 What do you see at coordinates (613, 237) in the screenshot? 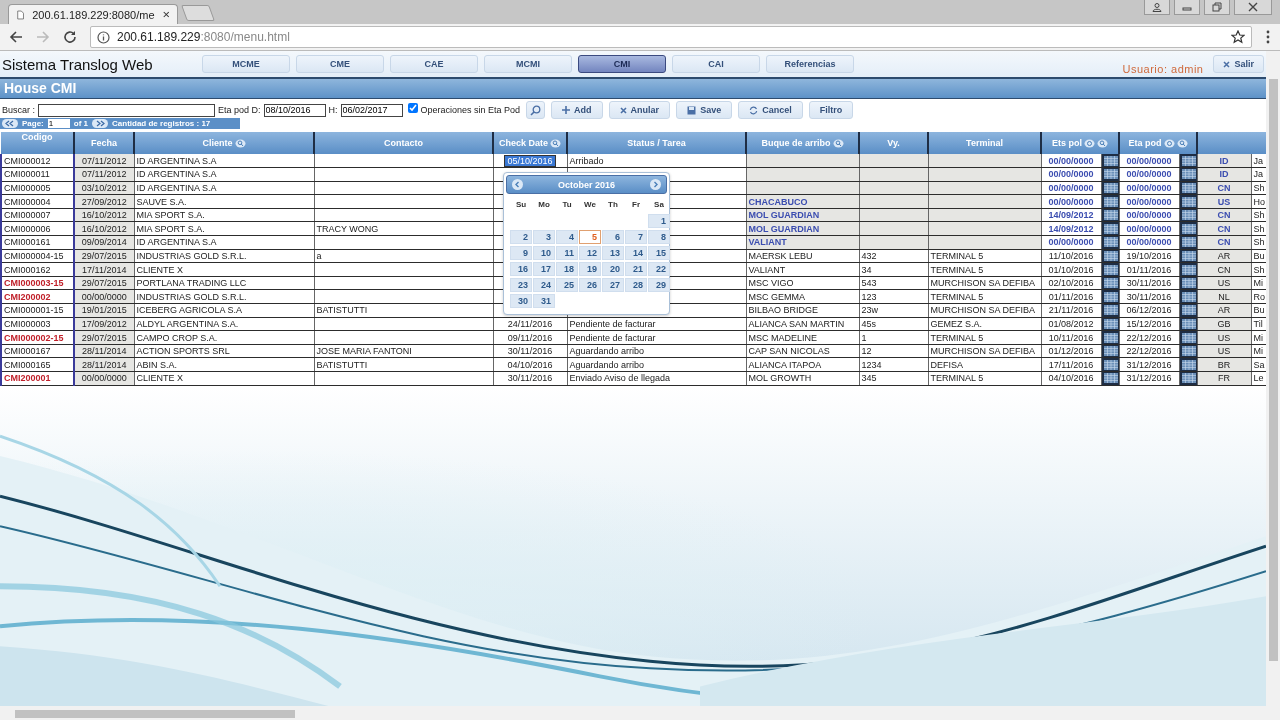
I see `calendar-day: 6` at bounding box center [613, 237].